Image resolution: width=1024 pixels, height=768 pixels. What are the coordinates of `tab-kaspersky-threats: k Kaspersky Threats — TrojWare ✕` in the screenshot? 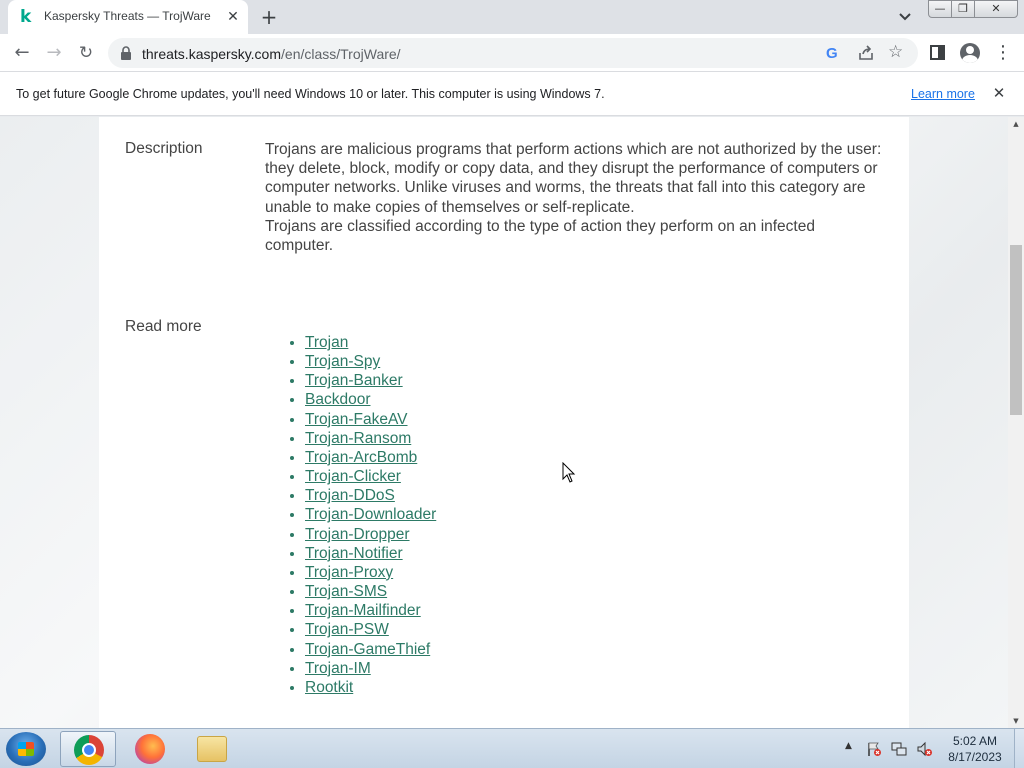 It's located at (128, 17).